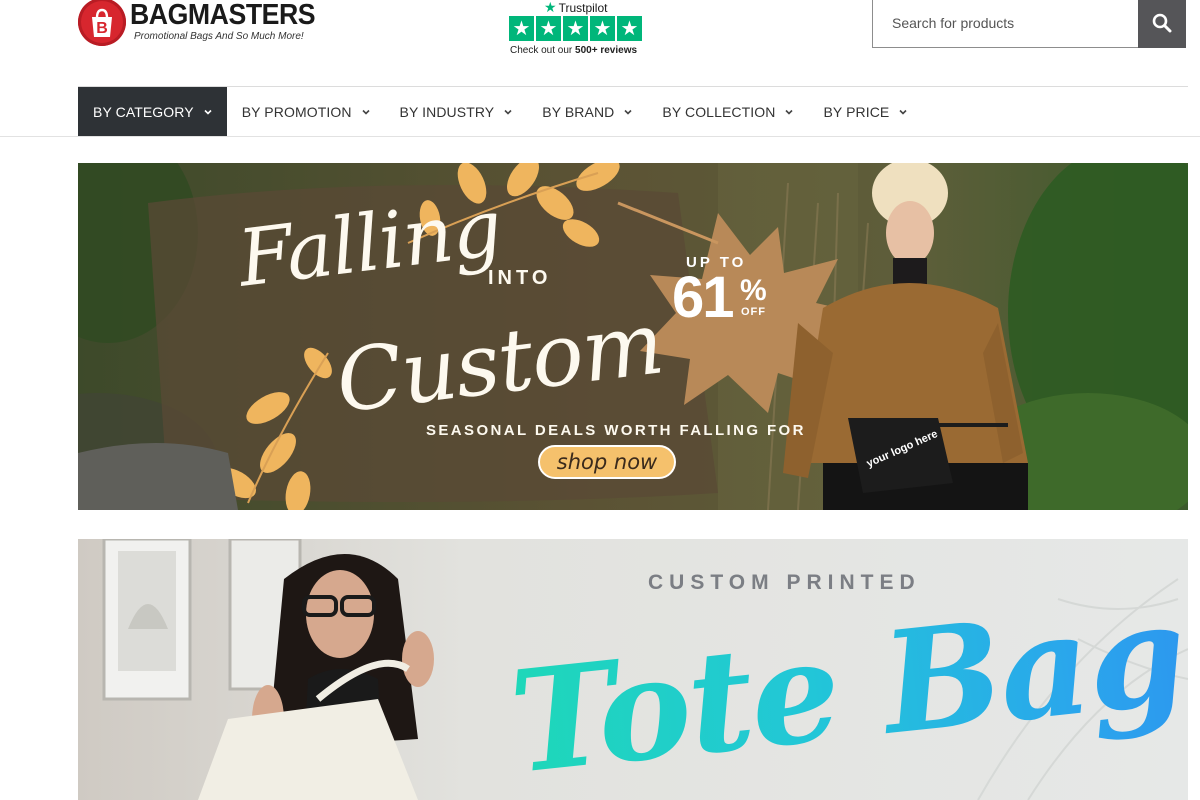 The width and height of the screenshot is (1200, 800). What do you see at coordinates (576, 7) in the screenshot?
I see `trustpilot-brand: ★ Trustpilot` at bounding box center [576, 7].